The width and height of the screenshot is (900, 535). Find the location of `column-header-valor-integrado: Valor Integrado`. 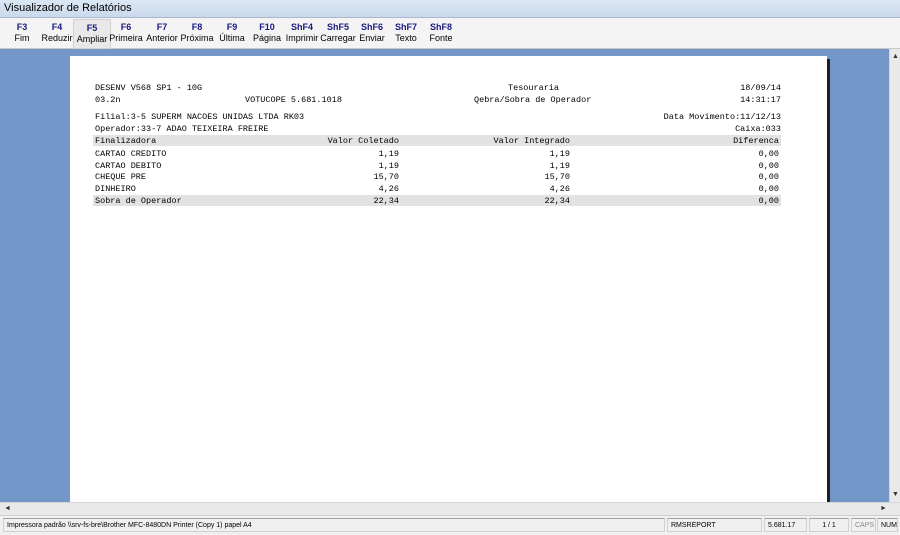

column-header-valor-integrado: Valor Integrado is located at coordinates (531, 141).